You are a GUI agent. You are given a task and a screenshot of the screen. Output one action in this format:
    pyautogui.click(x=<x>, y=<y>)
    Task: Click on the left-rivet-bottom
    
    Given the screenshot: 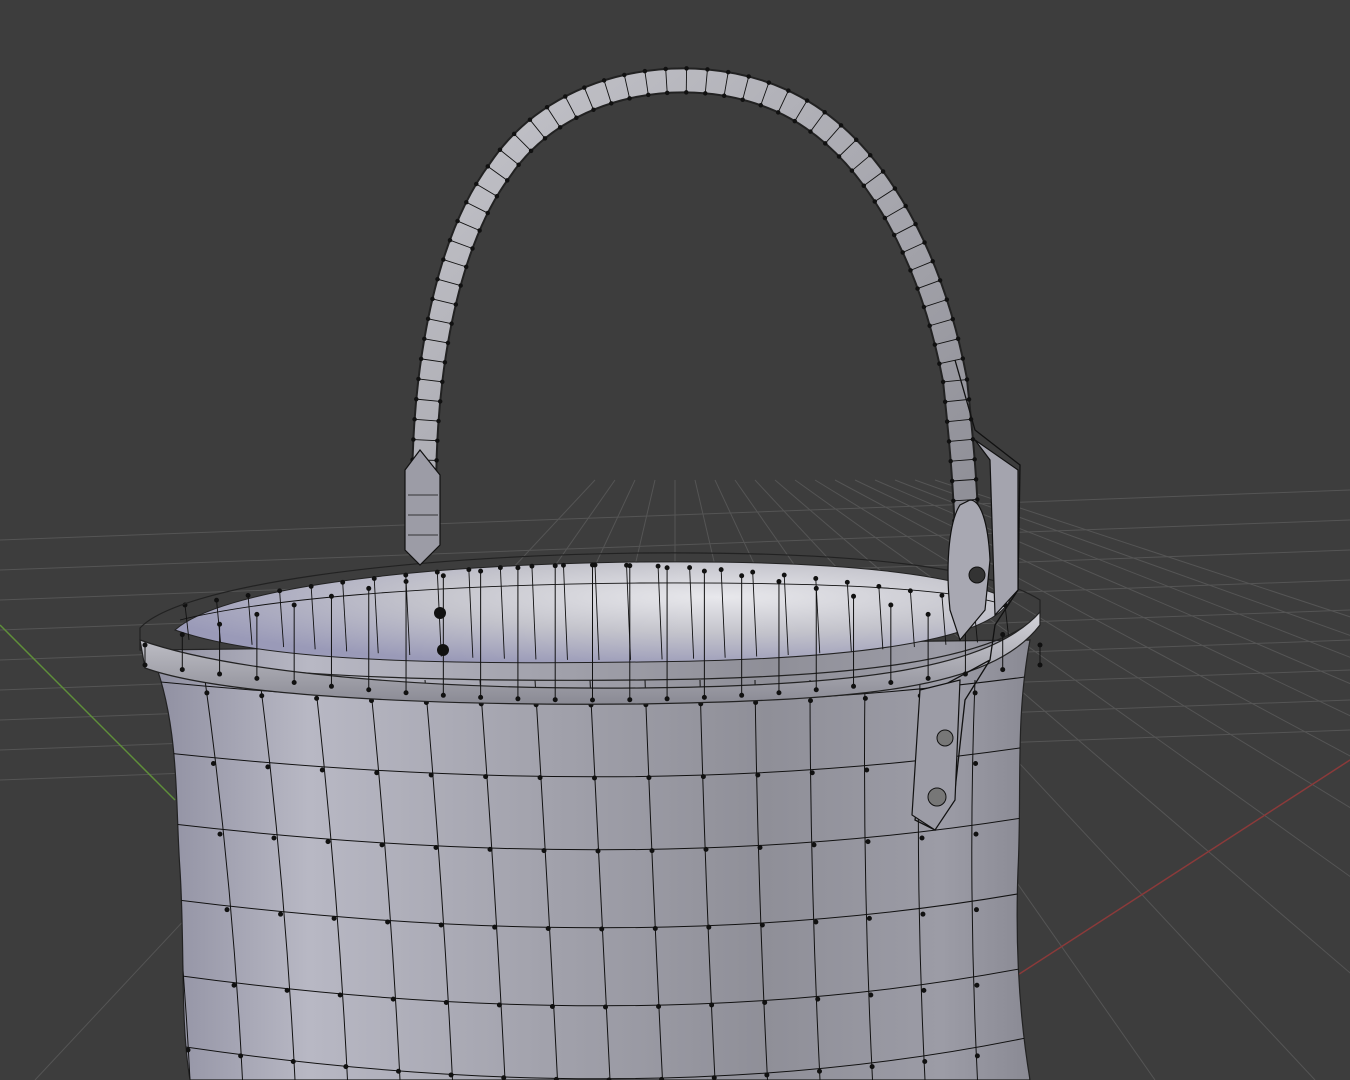 What is the action you would take?
    pyautogui.click(x=443, y=650)
    